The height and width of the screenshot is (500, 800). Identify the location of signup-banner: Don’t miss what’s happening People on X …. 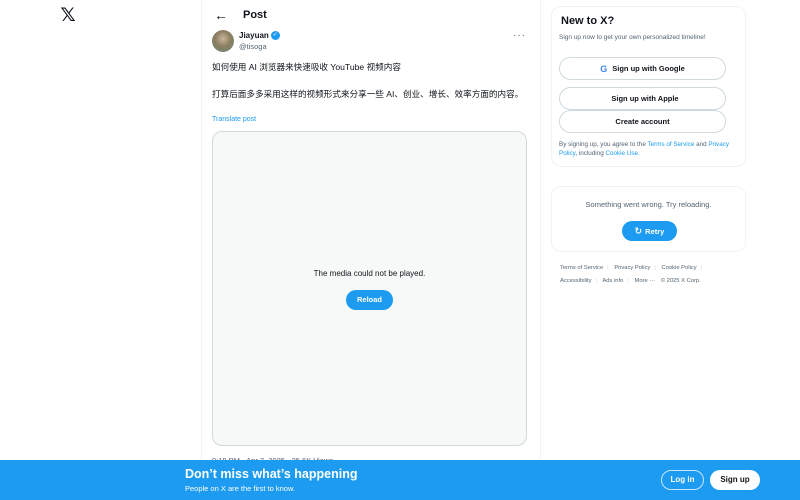
(400, 480).